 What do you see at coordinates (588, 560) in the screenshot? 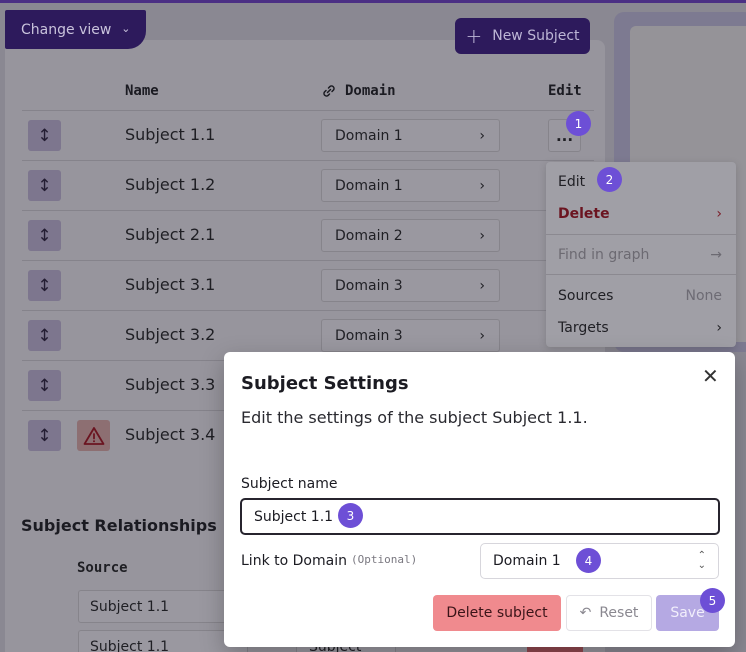
I see `step-badge: 4` at bounding box center [588, 560].